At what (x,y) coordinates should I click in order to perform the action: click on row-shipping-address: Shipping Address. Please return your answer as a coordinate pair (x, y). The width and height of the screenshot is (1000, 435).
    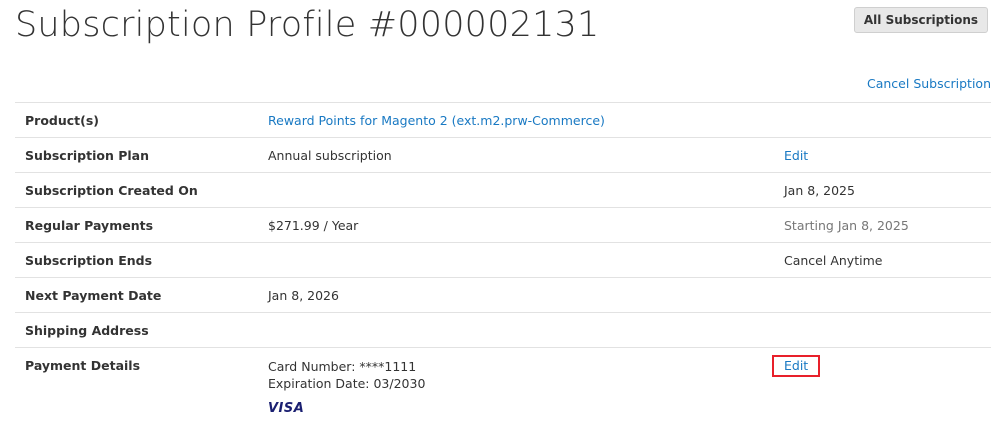
    Looking at the image, I should click on (503, 330).